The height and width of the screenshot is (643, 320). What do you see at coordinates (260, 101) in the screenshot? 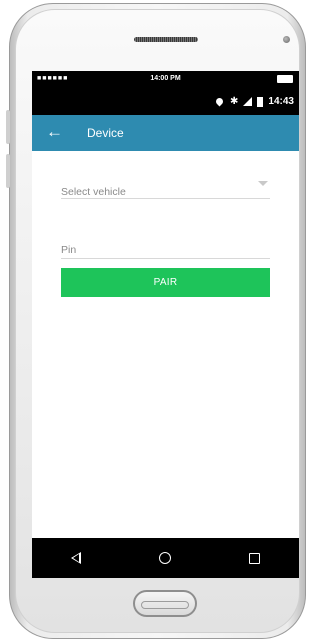
I see `battery-icon` at bounding box center [260, 101].